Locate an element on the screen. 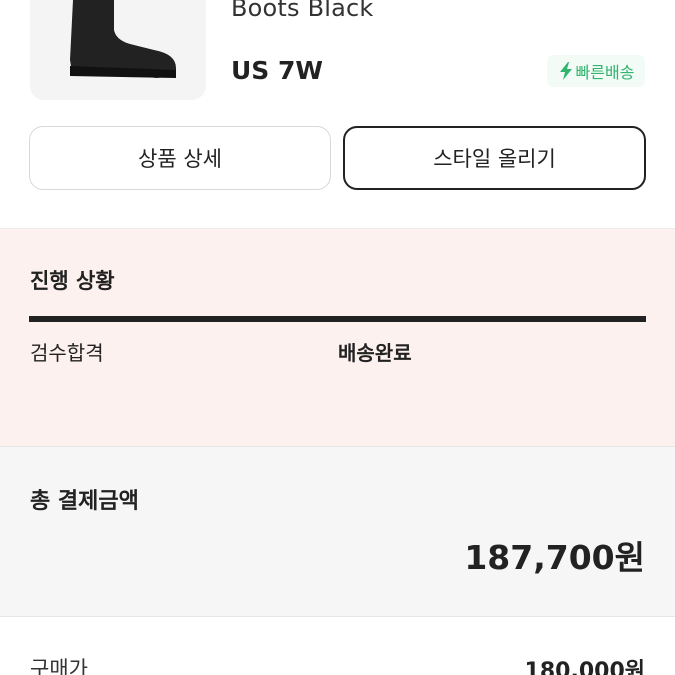 The width and height of the screenshot is (675, 675). product-name: Boots Black is located at coordinates (302, 11).